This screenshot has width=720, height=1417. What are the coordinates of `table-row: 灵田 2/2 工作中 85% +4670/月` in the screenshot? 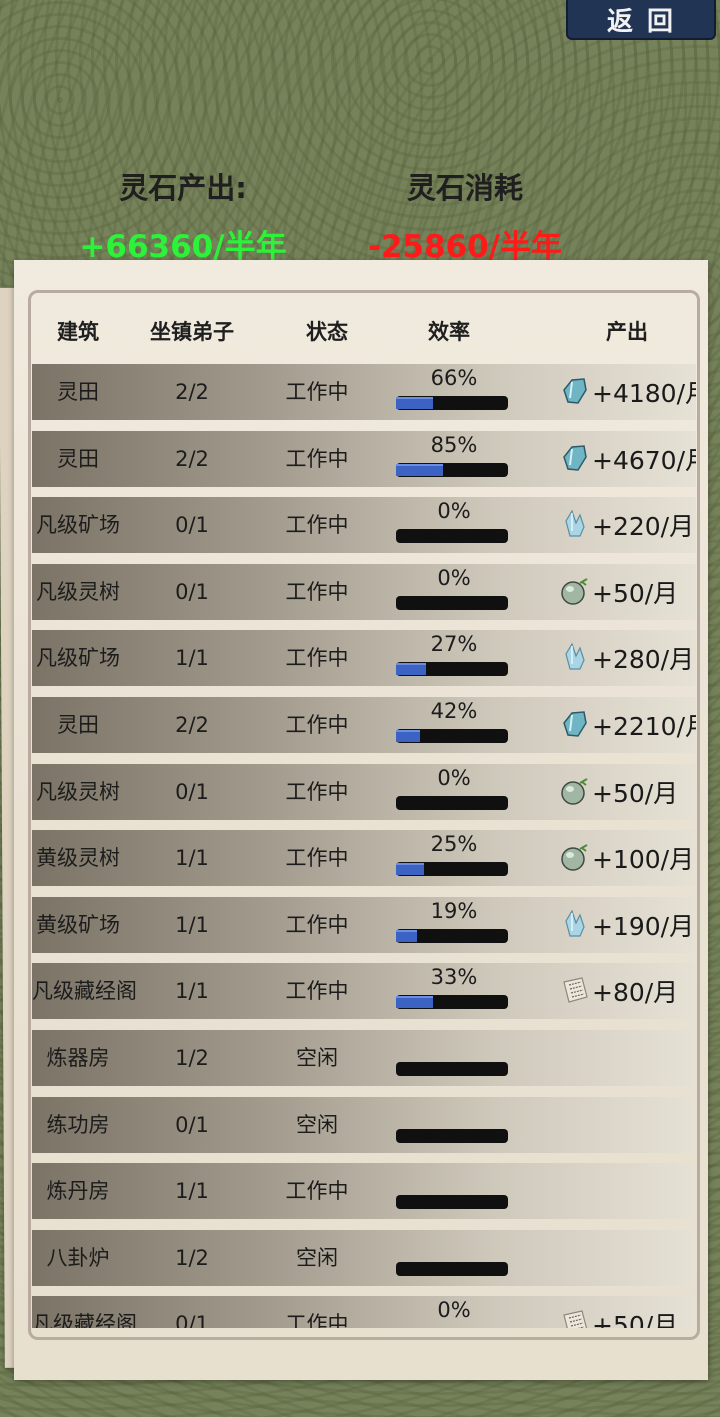 It's located at (364, 458).